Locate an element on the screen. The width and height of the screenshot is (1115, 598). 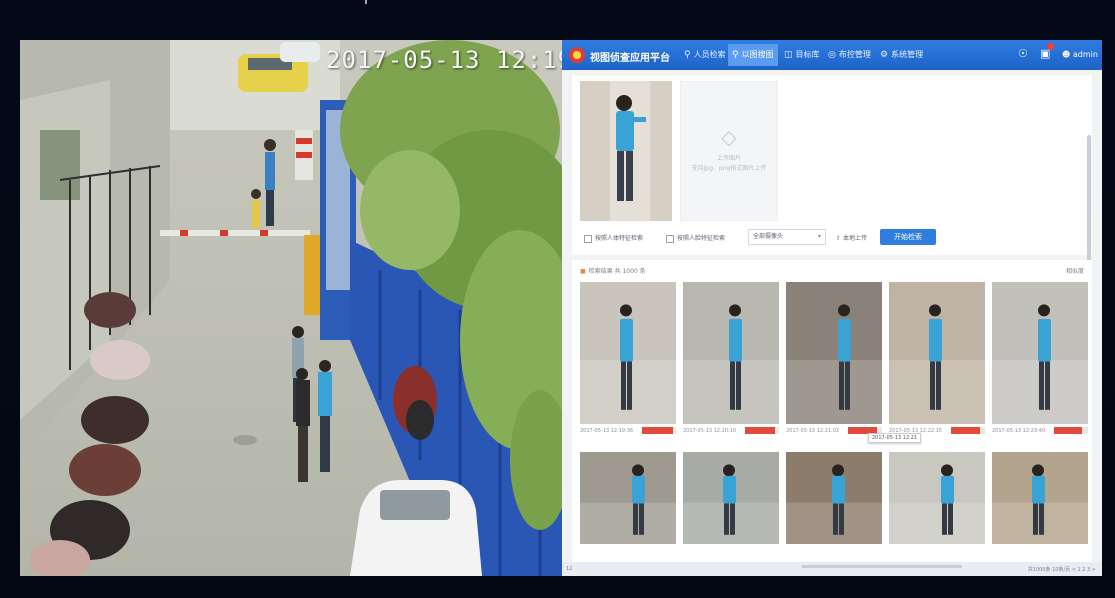
camera-select: 全部摄像头 ▾ is located at coordinates (787, 237).